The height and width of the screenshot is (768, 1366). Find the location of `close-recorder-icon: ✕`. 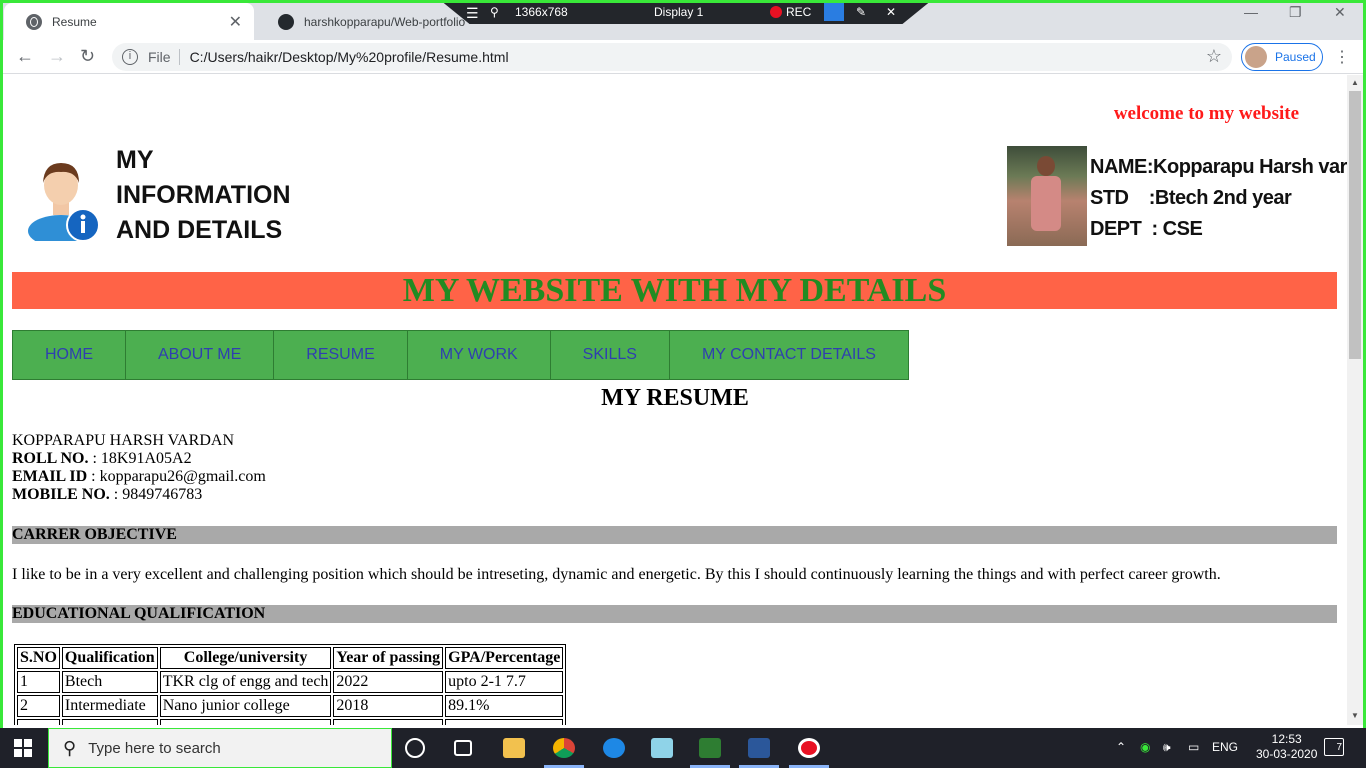

close-recorder-icon: ✕ is located at coordinates (891, 12).